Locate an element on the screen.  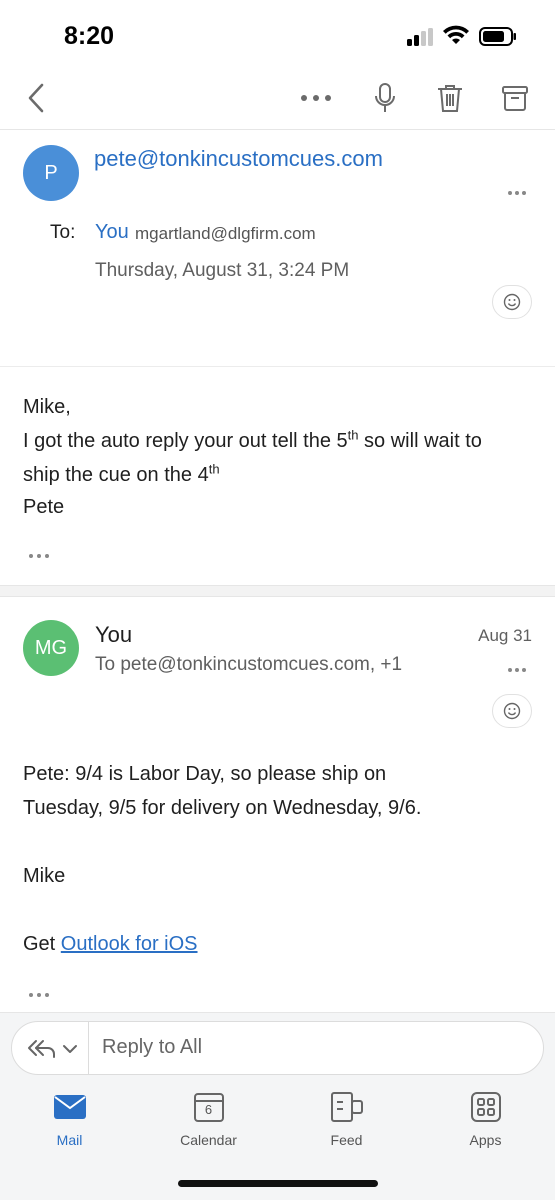
cellular-signal-icon is located at coordinates (421, 37).